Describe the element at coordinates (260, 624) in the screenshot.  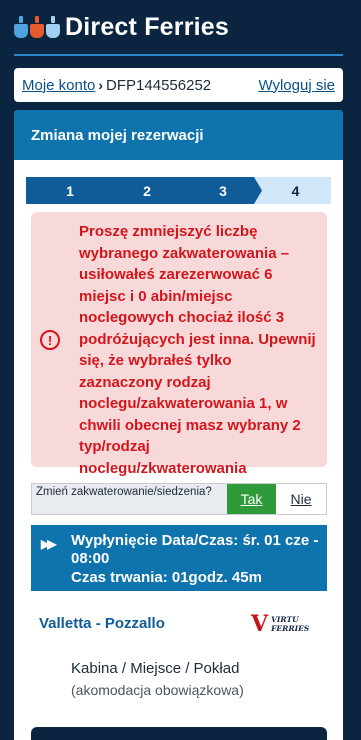
I see `operator-mark: V` at that location.